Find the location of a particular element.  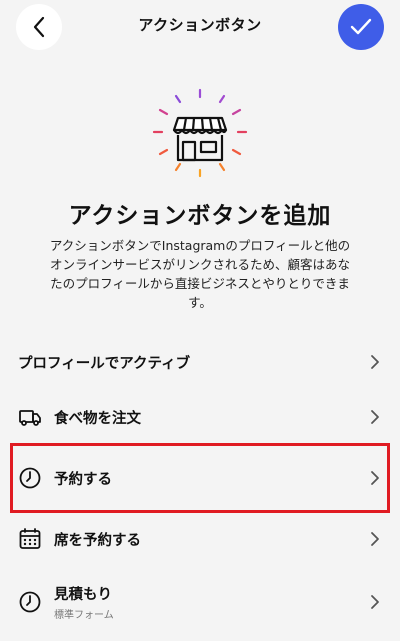

description-line: たのプロフィールから直接ビジネスとやりとりできま is located at coordinates (200, 283).